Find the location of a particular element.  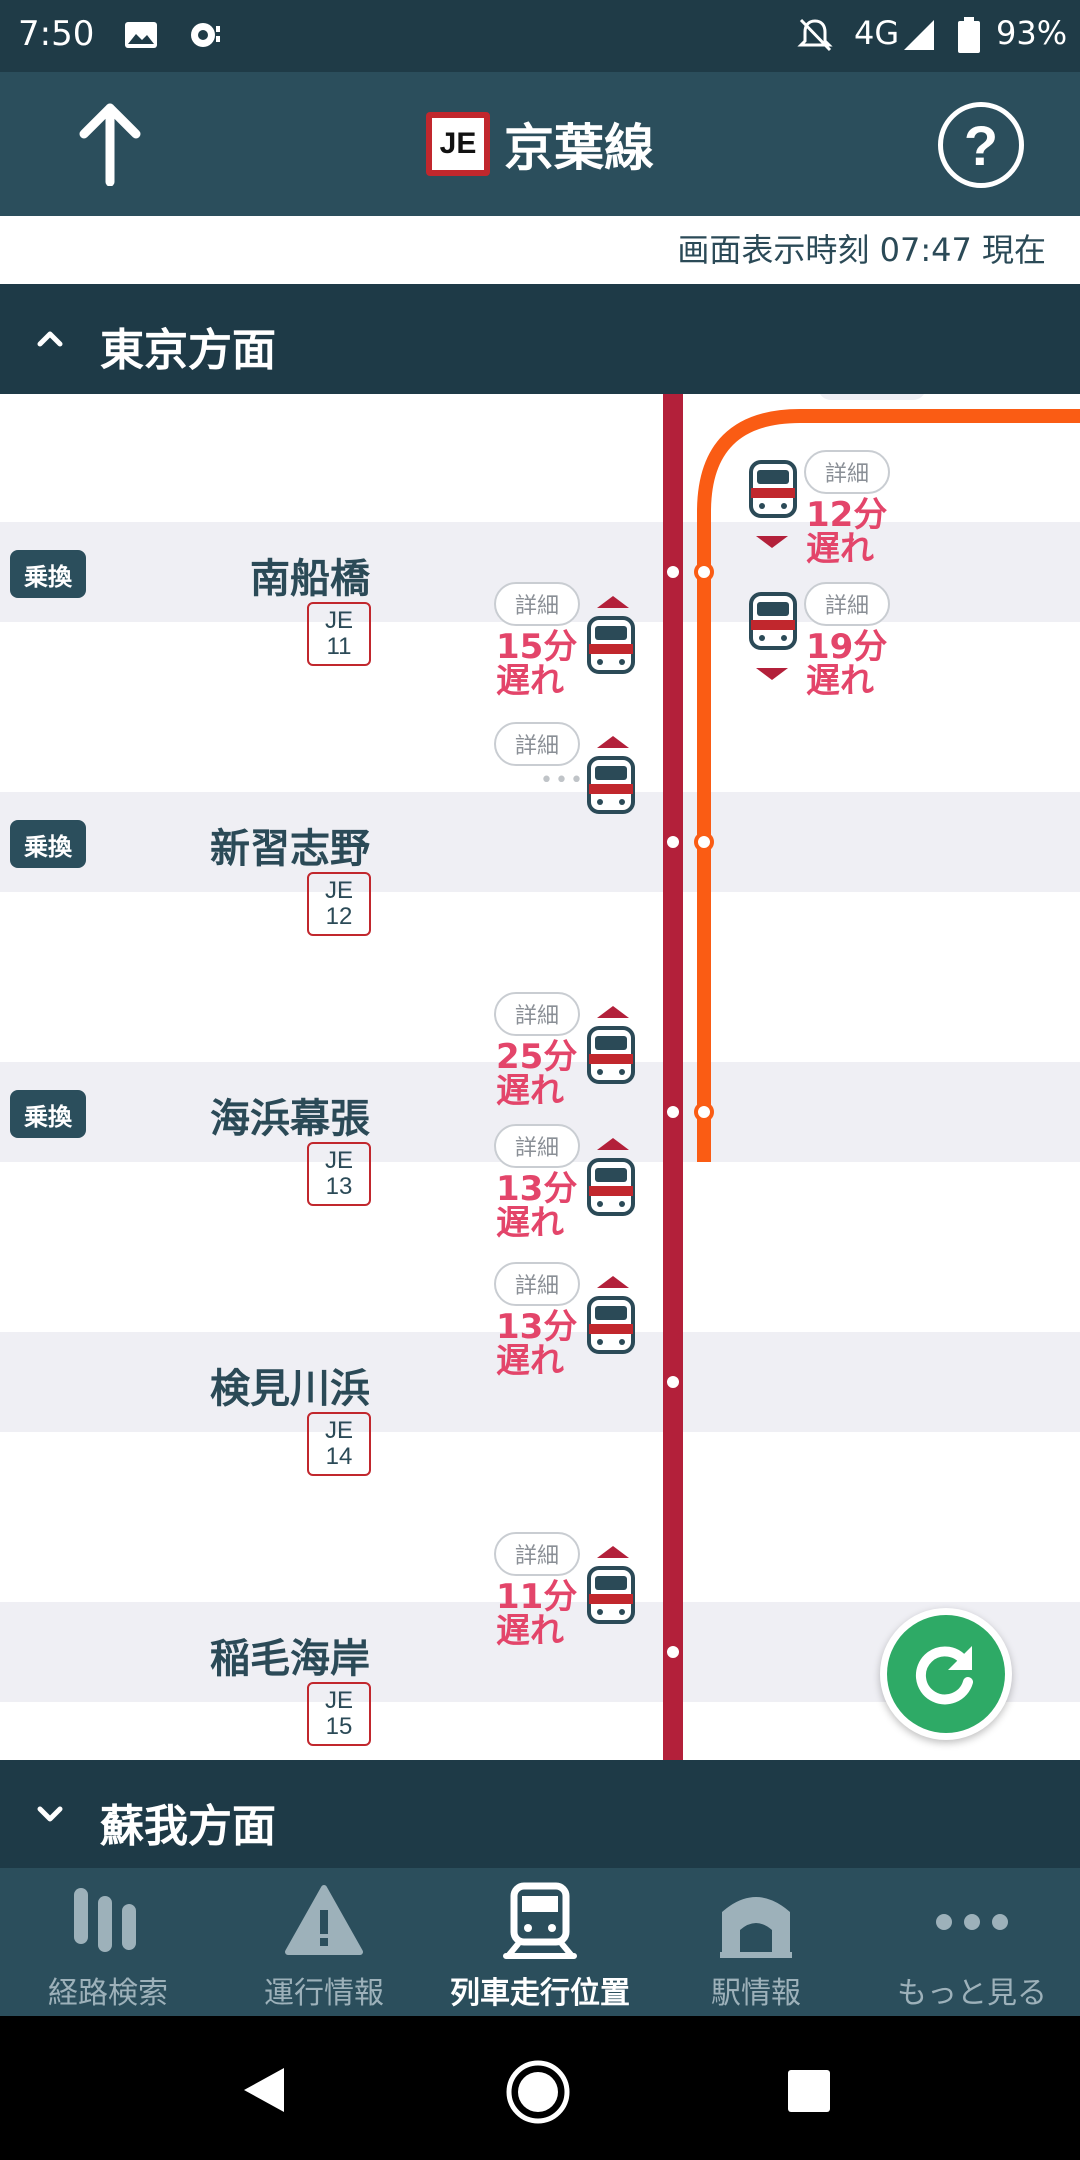

notifications-off-icon is located at coordinates (815, 35).